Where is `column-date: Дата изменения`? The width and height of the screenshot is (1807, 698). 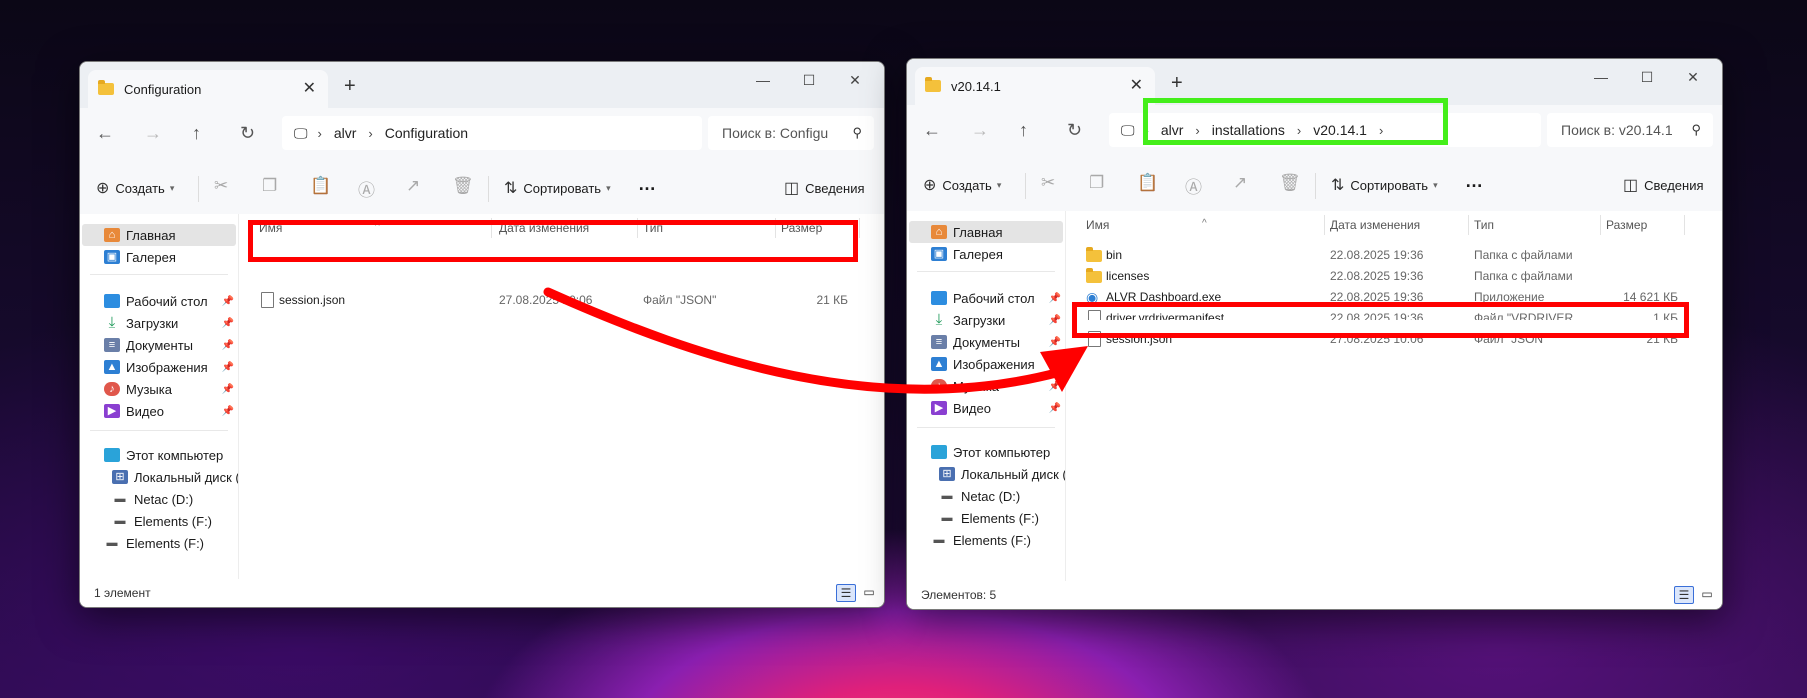 column-date: Дата изменения is located at coordinates (1375, 225).